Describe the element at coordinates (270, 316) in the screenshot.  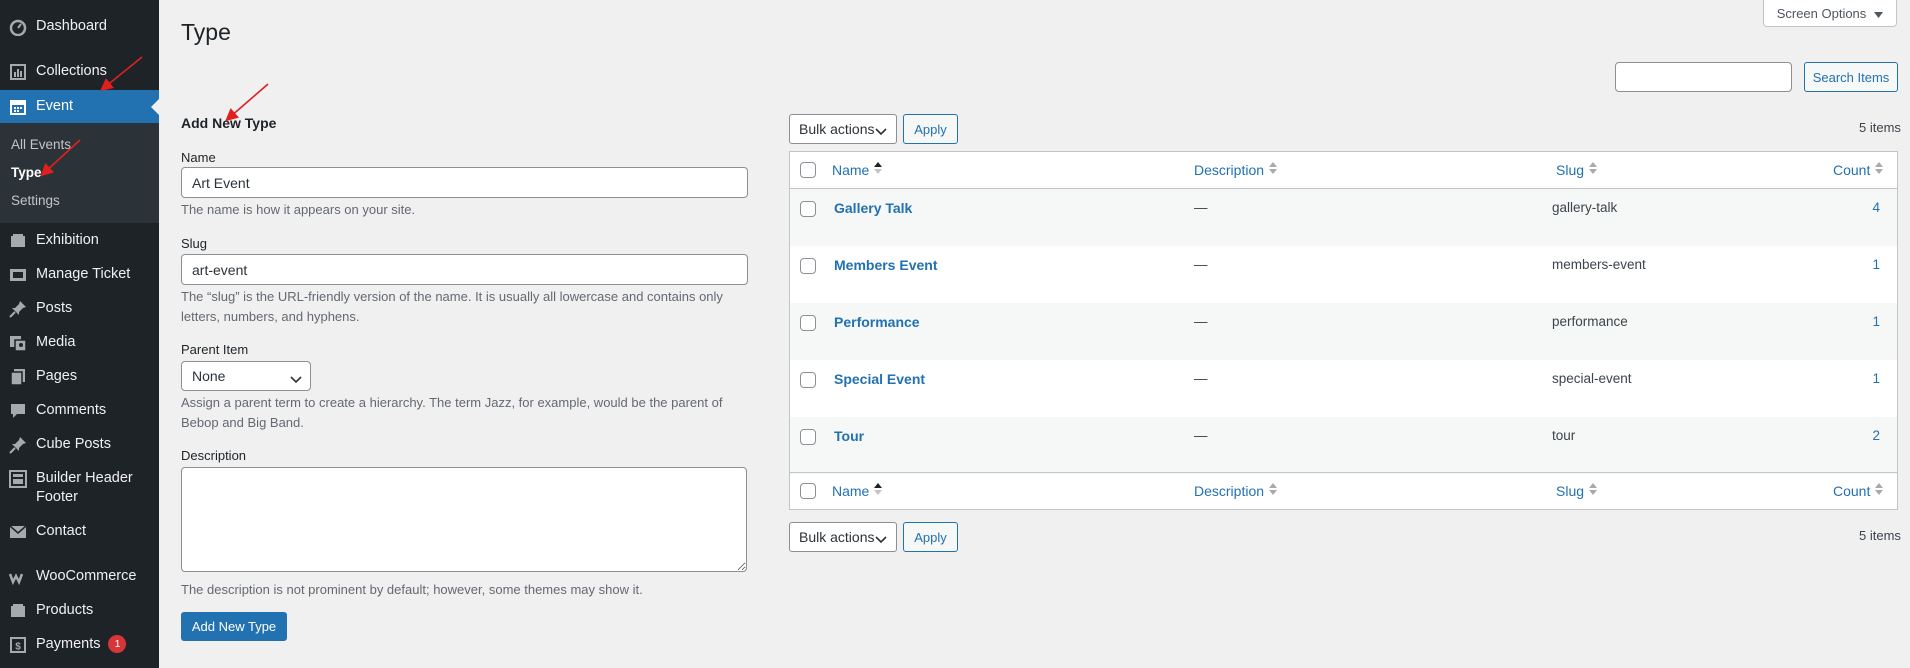
I see `slug-help-line: letters, numbers, and hyphens.` at that location.